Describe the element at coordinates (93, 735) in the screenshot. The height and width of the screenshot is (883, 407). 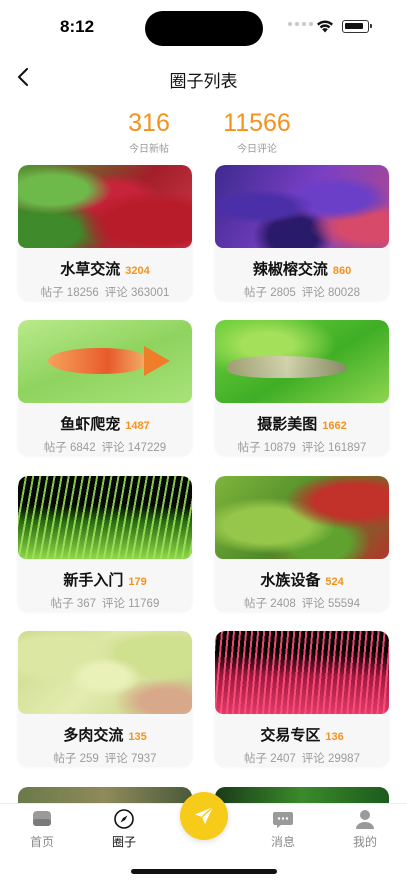
I see `circle-name: 多肉交流` at that location.